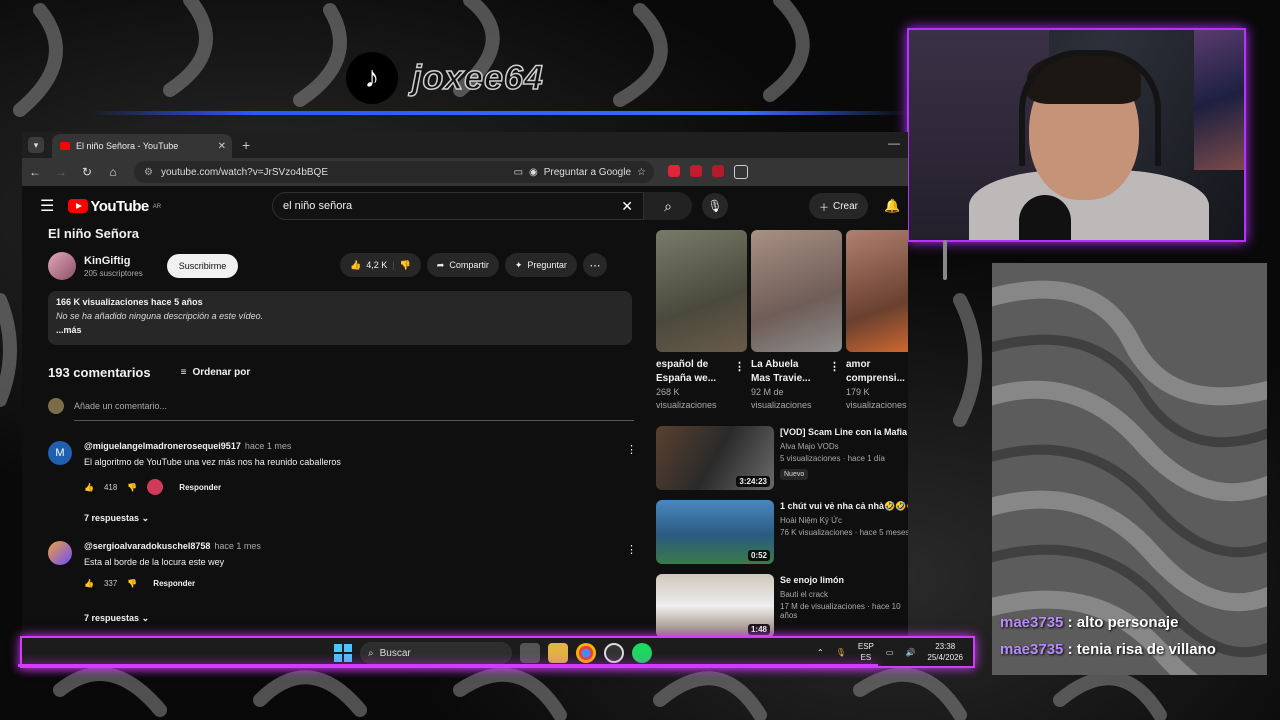 The width and height of the screenshot is (1280, 720). Describe the element at coordinates (113, 172) in the screenshot. I see `home-icon: ⌂` at that location.